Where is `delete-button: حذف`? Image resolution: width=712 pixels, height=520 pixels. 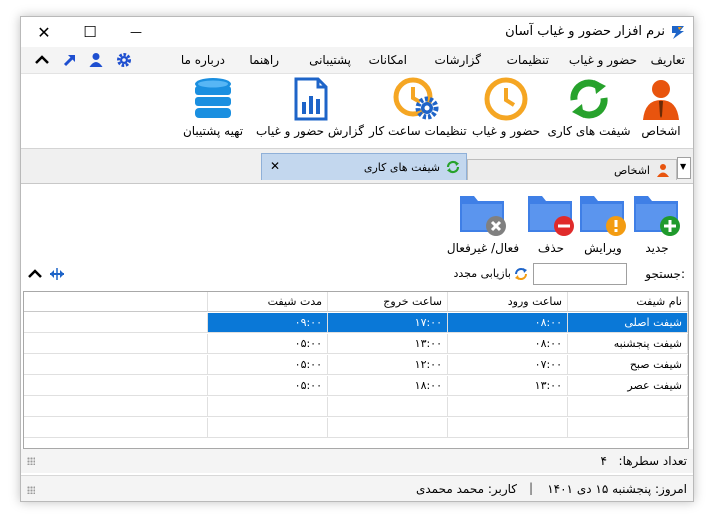 delete-button: حذف is located at coordinates (551, 223).